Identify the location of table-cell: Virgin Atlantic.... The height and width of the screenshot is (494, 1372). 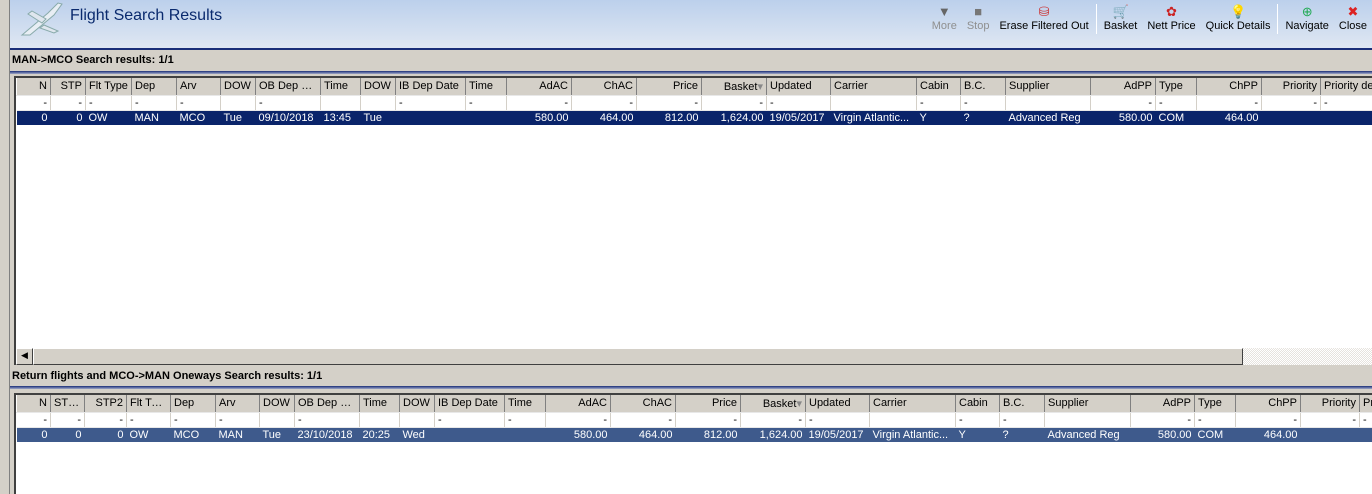
(873, 117).